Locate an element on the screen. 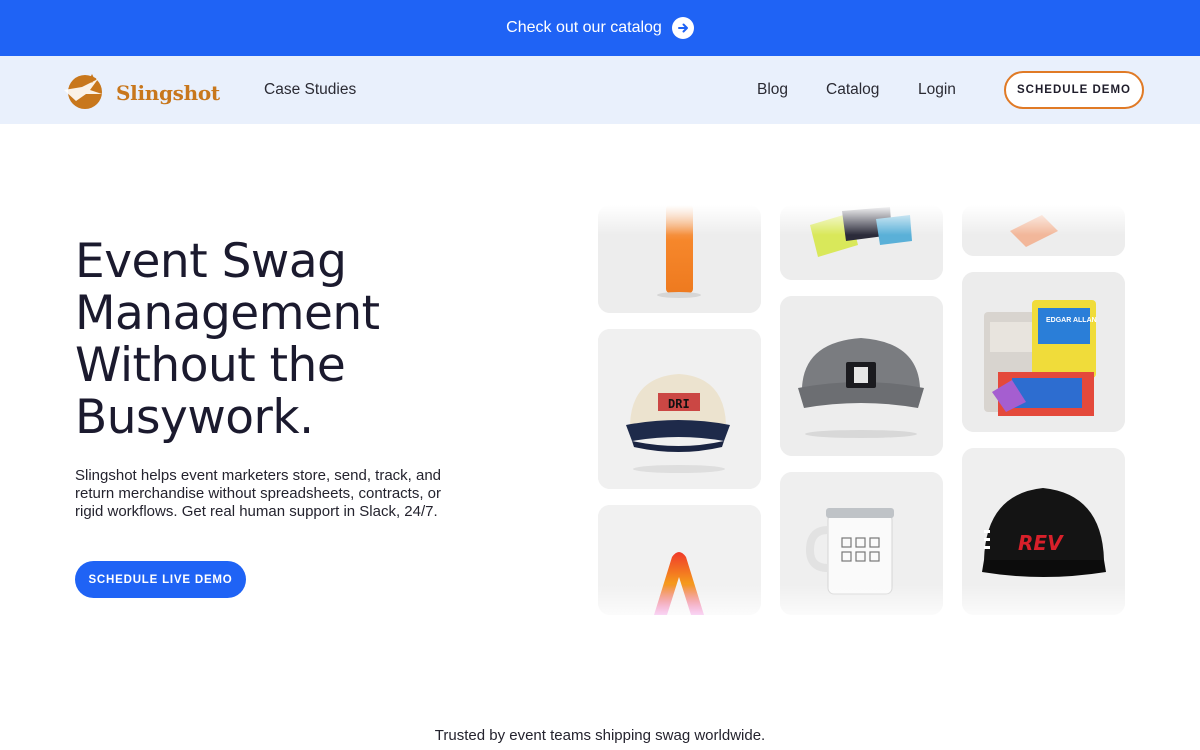 This screenshot has height=750, width=1200. hero-title-line: Busywork. is located at coordinates (194, 417).